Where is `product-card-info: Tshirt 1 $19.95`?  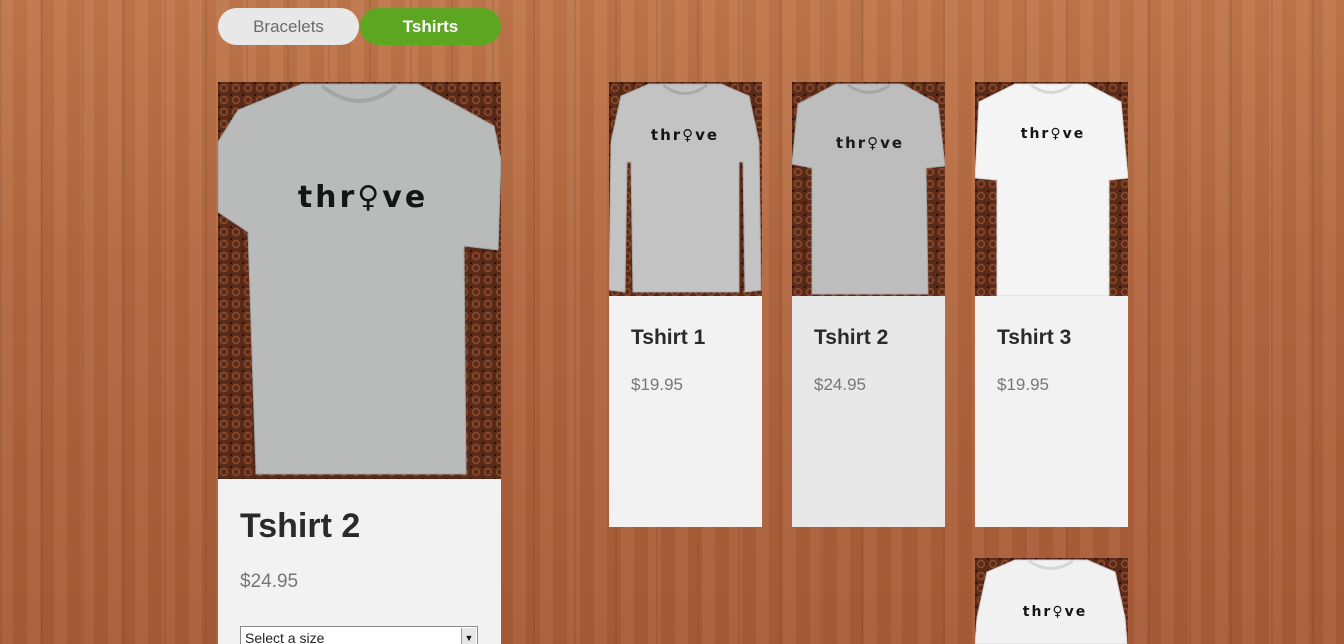 product-card-info: Tshirt 1 $19.95 is located at coordinates (685, 411).